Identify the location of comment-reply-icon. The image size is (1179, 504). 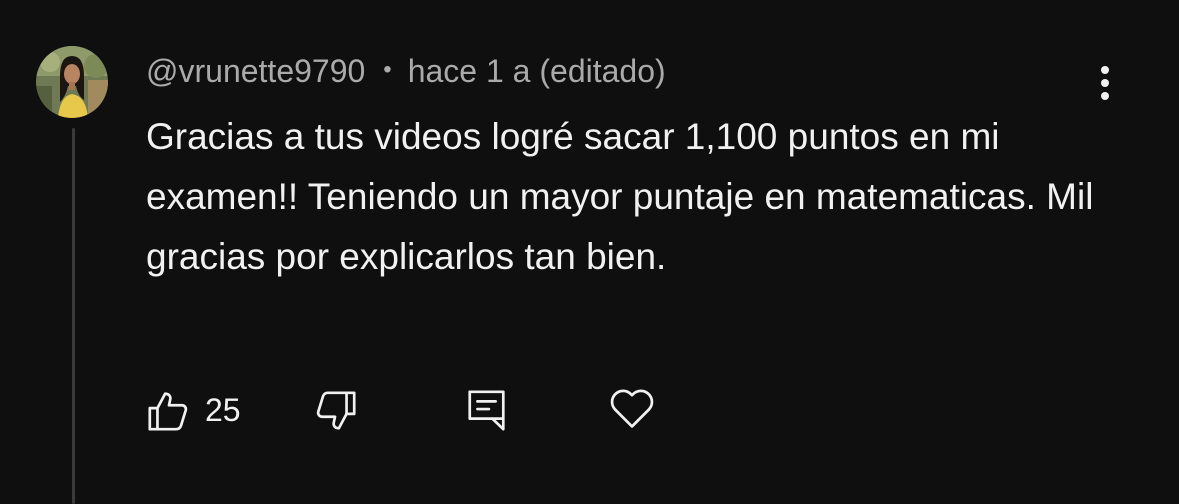
(487, 410).